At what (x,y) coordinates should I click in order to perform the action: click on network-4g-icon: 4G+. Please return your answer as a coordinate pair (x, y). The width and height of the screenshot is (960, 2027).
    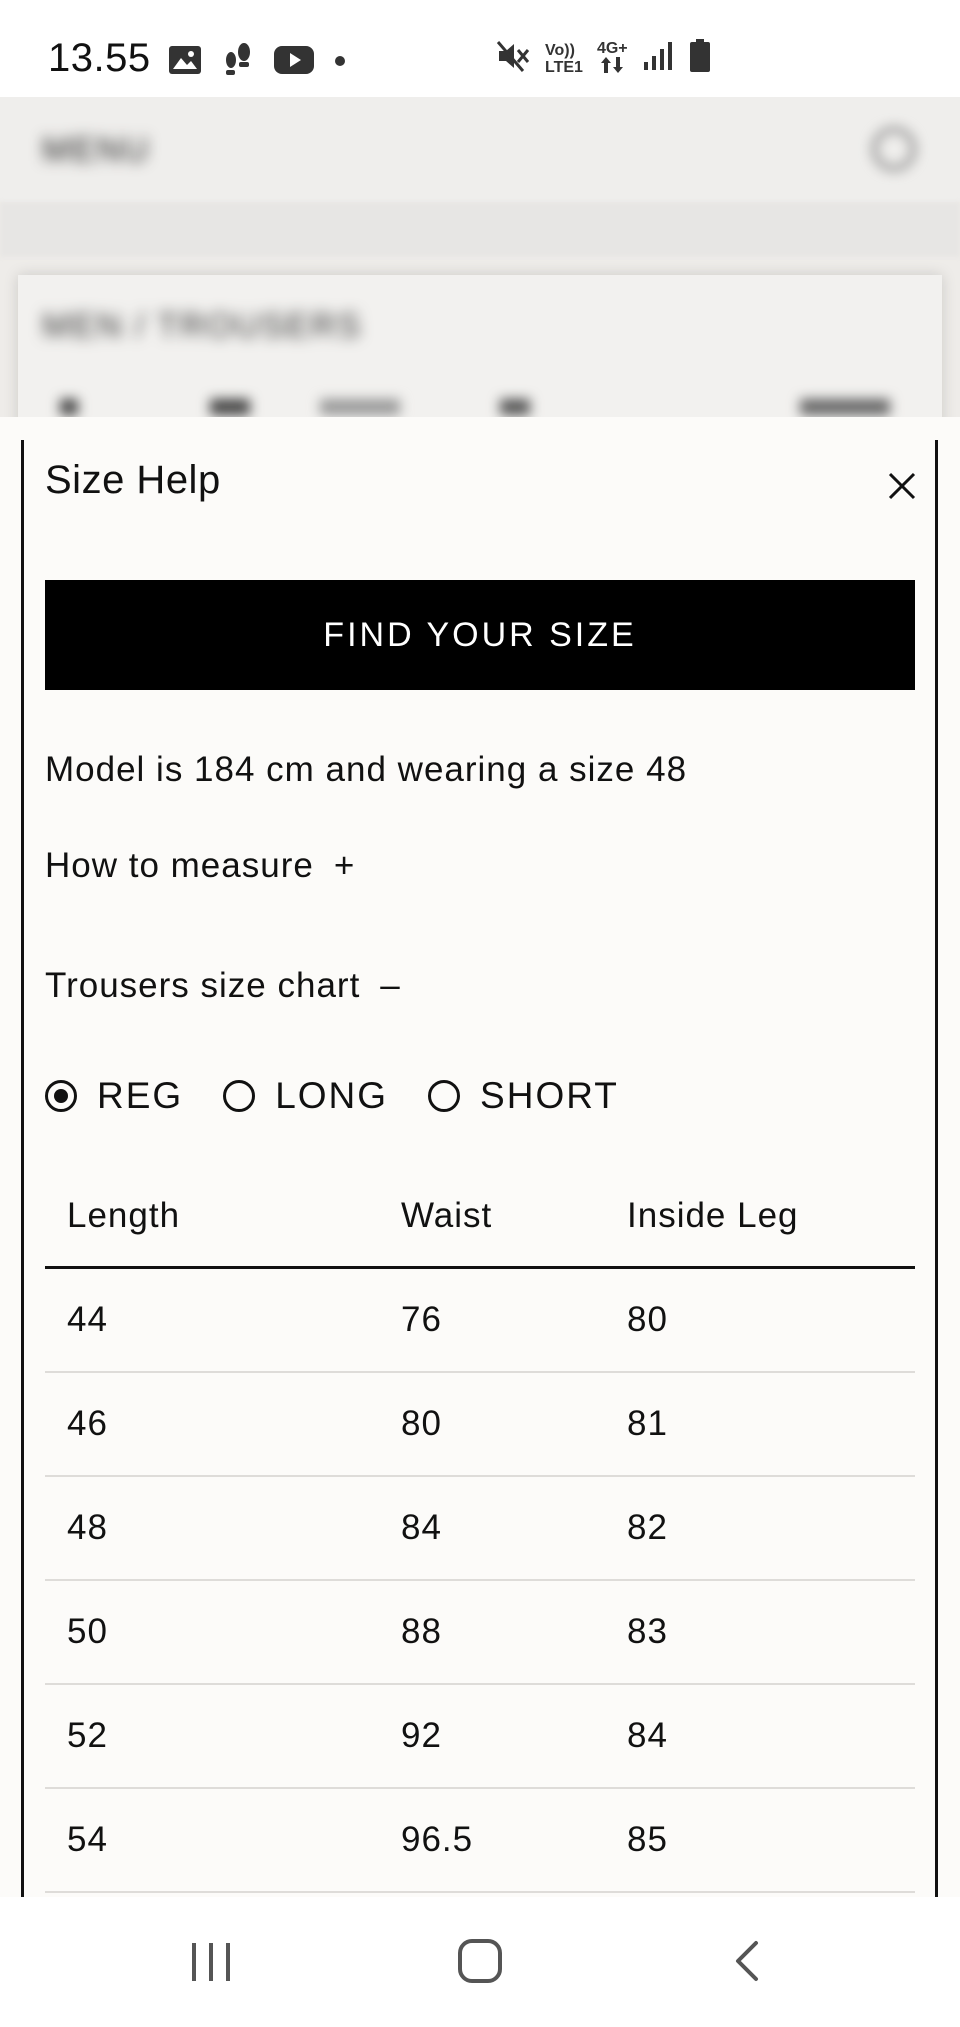
    Looking at the image, I should click on (612, 58).